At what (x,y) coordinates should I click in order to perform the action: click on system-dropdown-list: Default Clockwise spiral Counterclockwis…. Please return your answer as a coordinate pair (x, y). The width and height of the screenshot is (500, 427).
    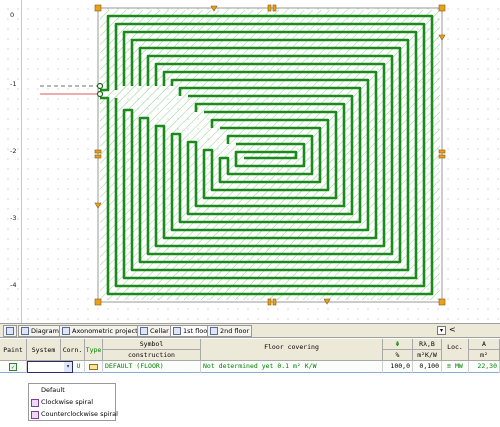
    Looking at the image, I should click on (73, 402).